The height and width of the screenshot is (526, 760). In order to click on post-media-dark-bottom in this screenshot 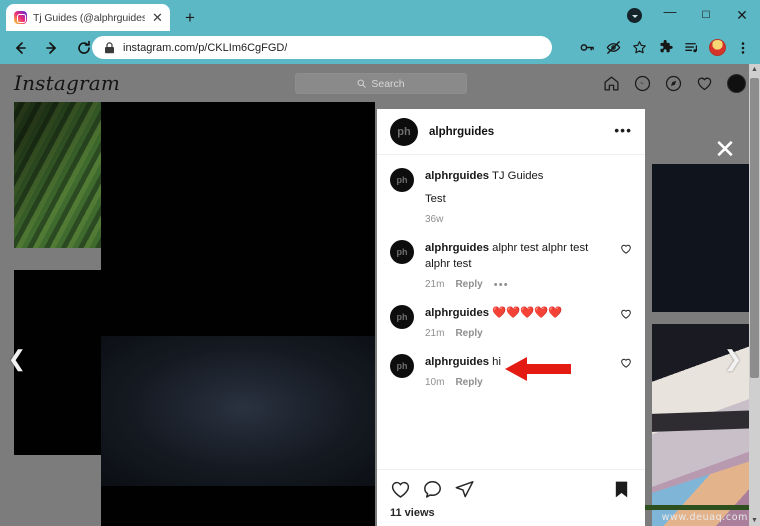, I will do `click(238, 506)`.